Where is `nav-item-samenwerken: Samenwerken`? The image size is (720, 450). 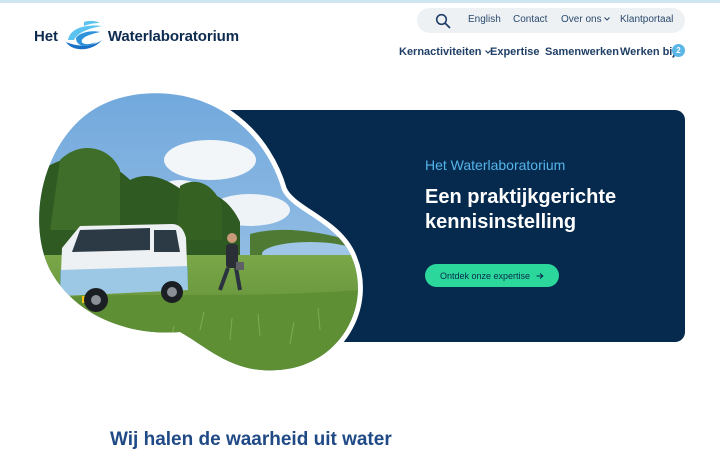
nav-item-samenwerken: Samenwerken is located at coordinates (582, 52).